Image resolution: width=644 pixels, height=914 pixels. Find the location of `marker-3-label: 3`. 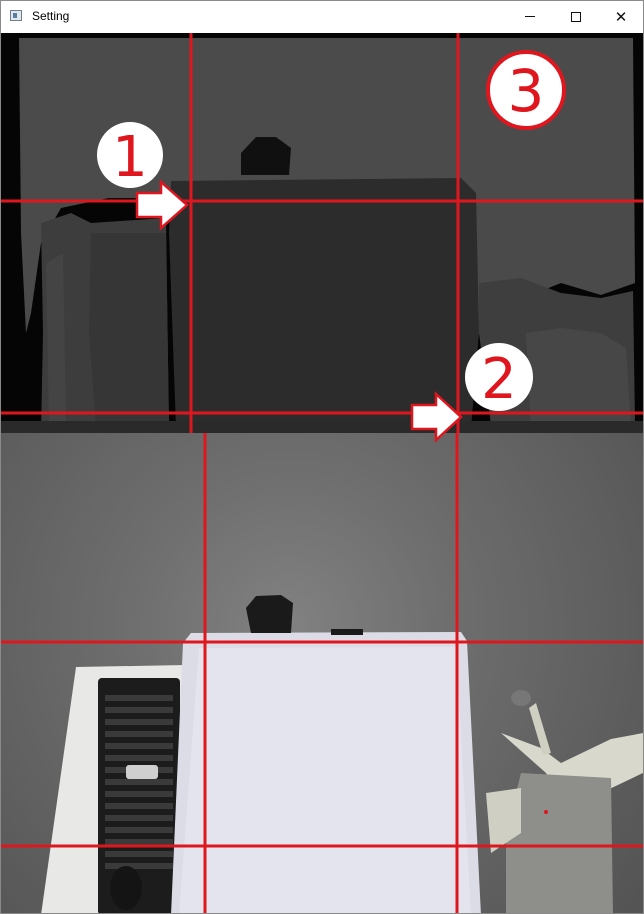

marker-3-label: 3 is located at coordinates (526, 91).